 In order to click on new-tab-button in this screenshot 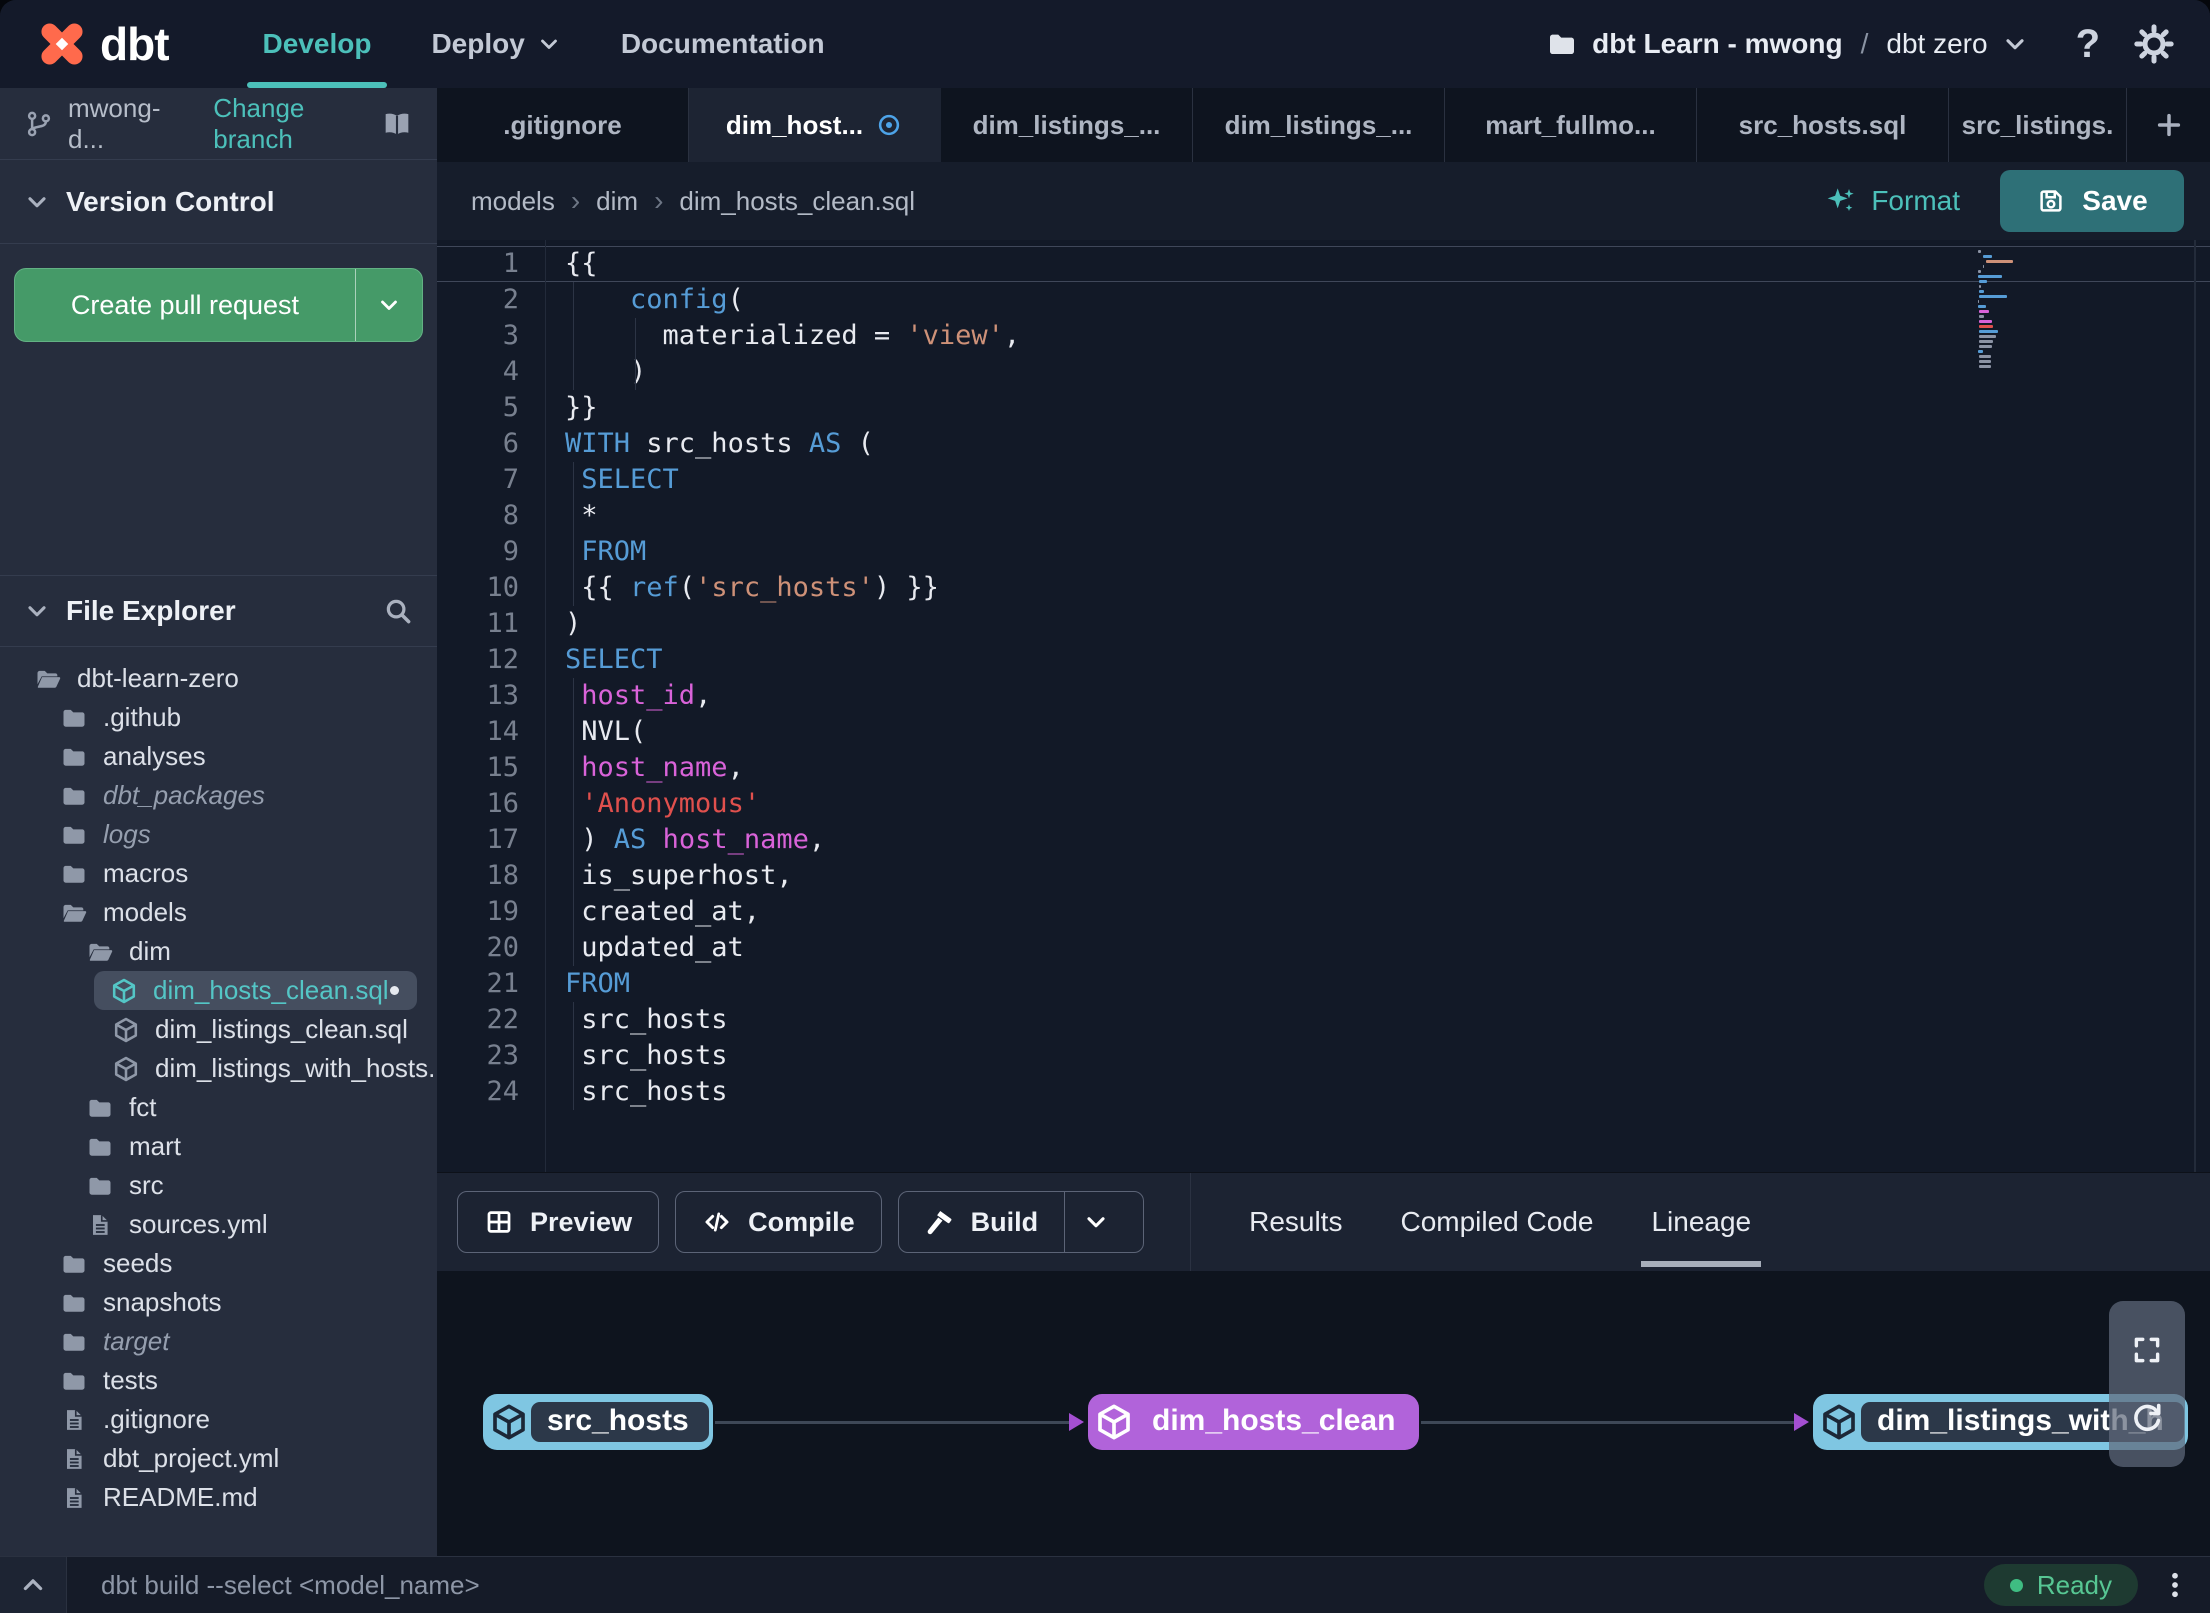, I will do `click(2168, 125)`.